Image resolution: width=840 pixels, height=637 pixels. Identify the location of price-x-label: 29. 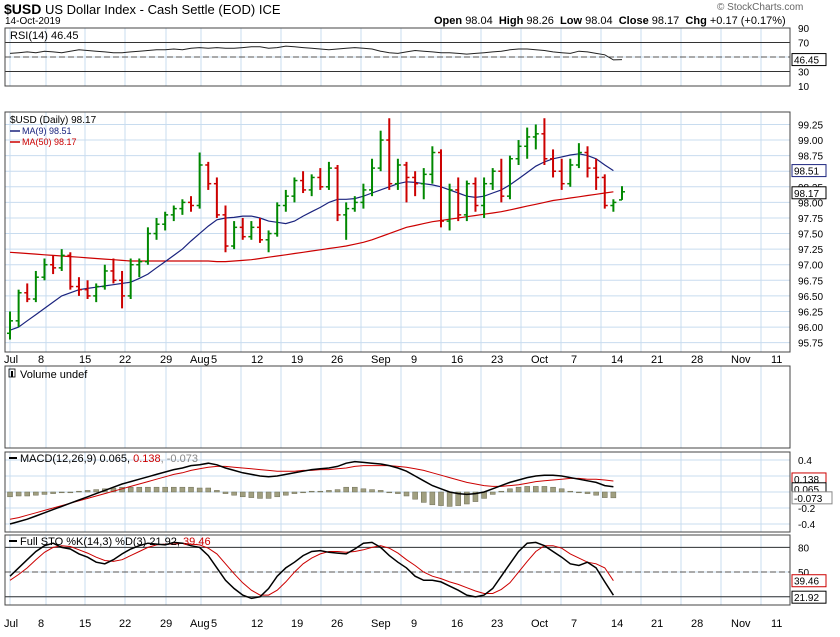
(166, 360).